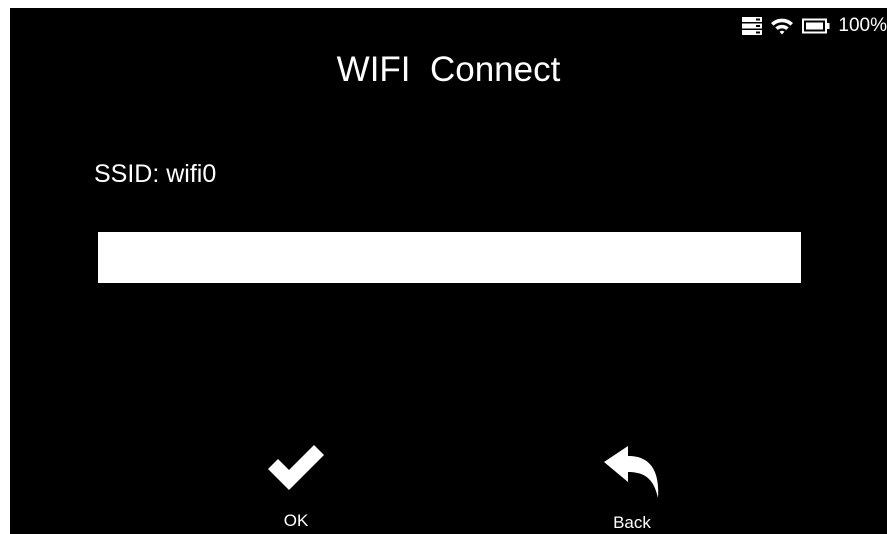 The width and height of the screenshot is (887, 534). What do you see at coordinates (862, 25) in the screenshot?
I see `battery-percentage: 100%` at bounding box center [862, 25].